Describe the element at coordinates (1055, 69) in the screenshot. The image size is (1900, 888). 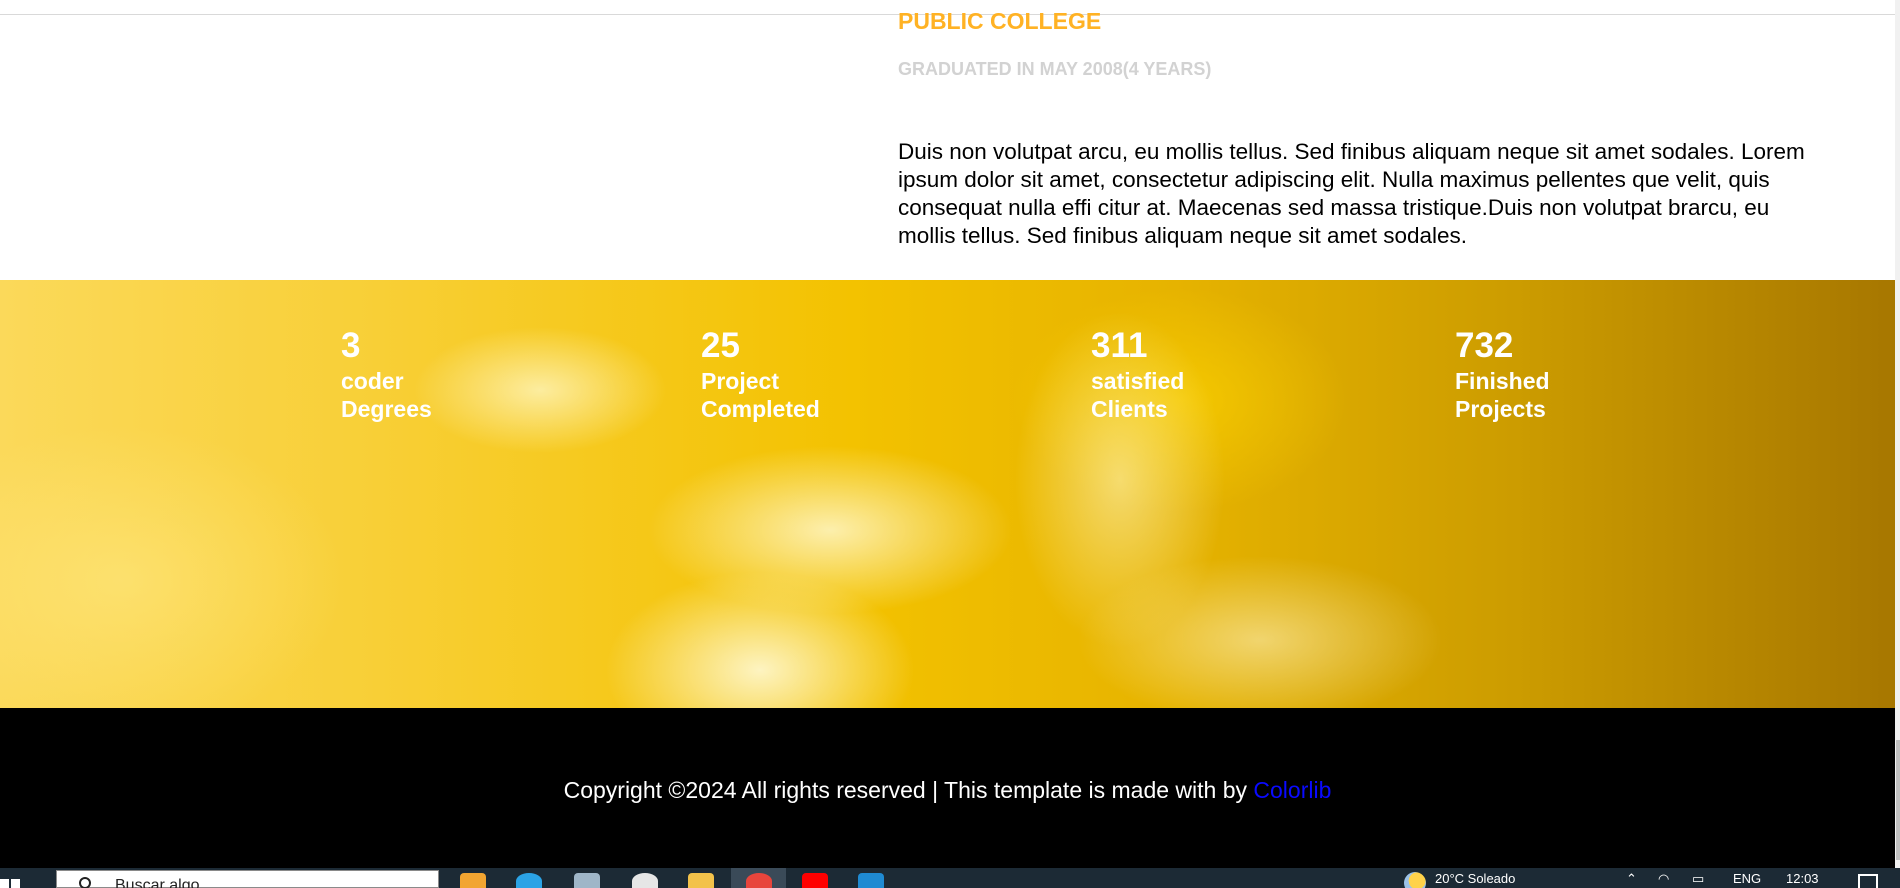
I see `graduation-date: GRADUATED IN MAY 2008(4 YEARS)` at that location.